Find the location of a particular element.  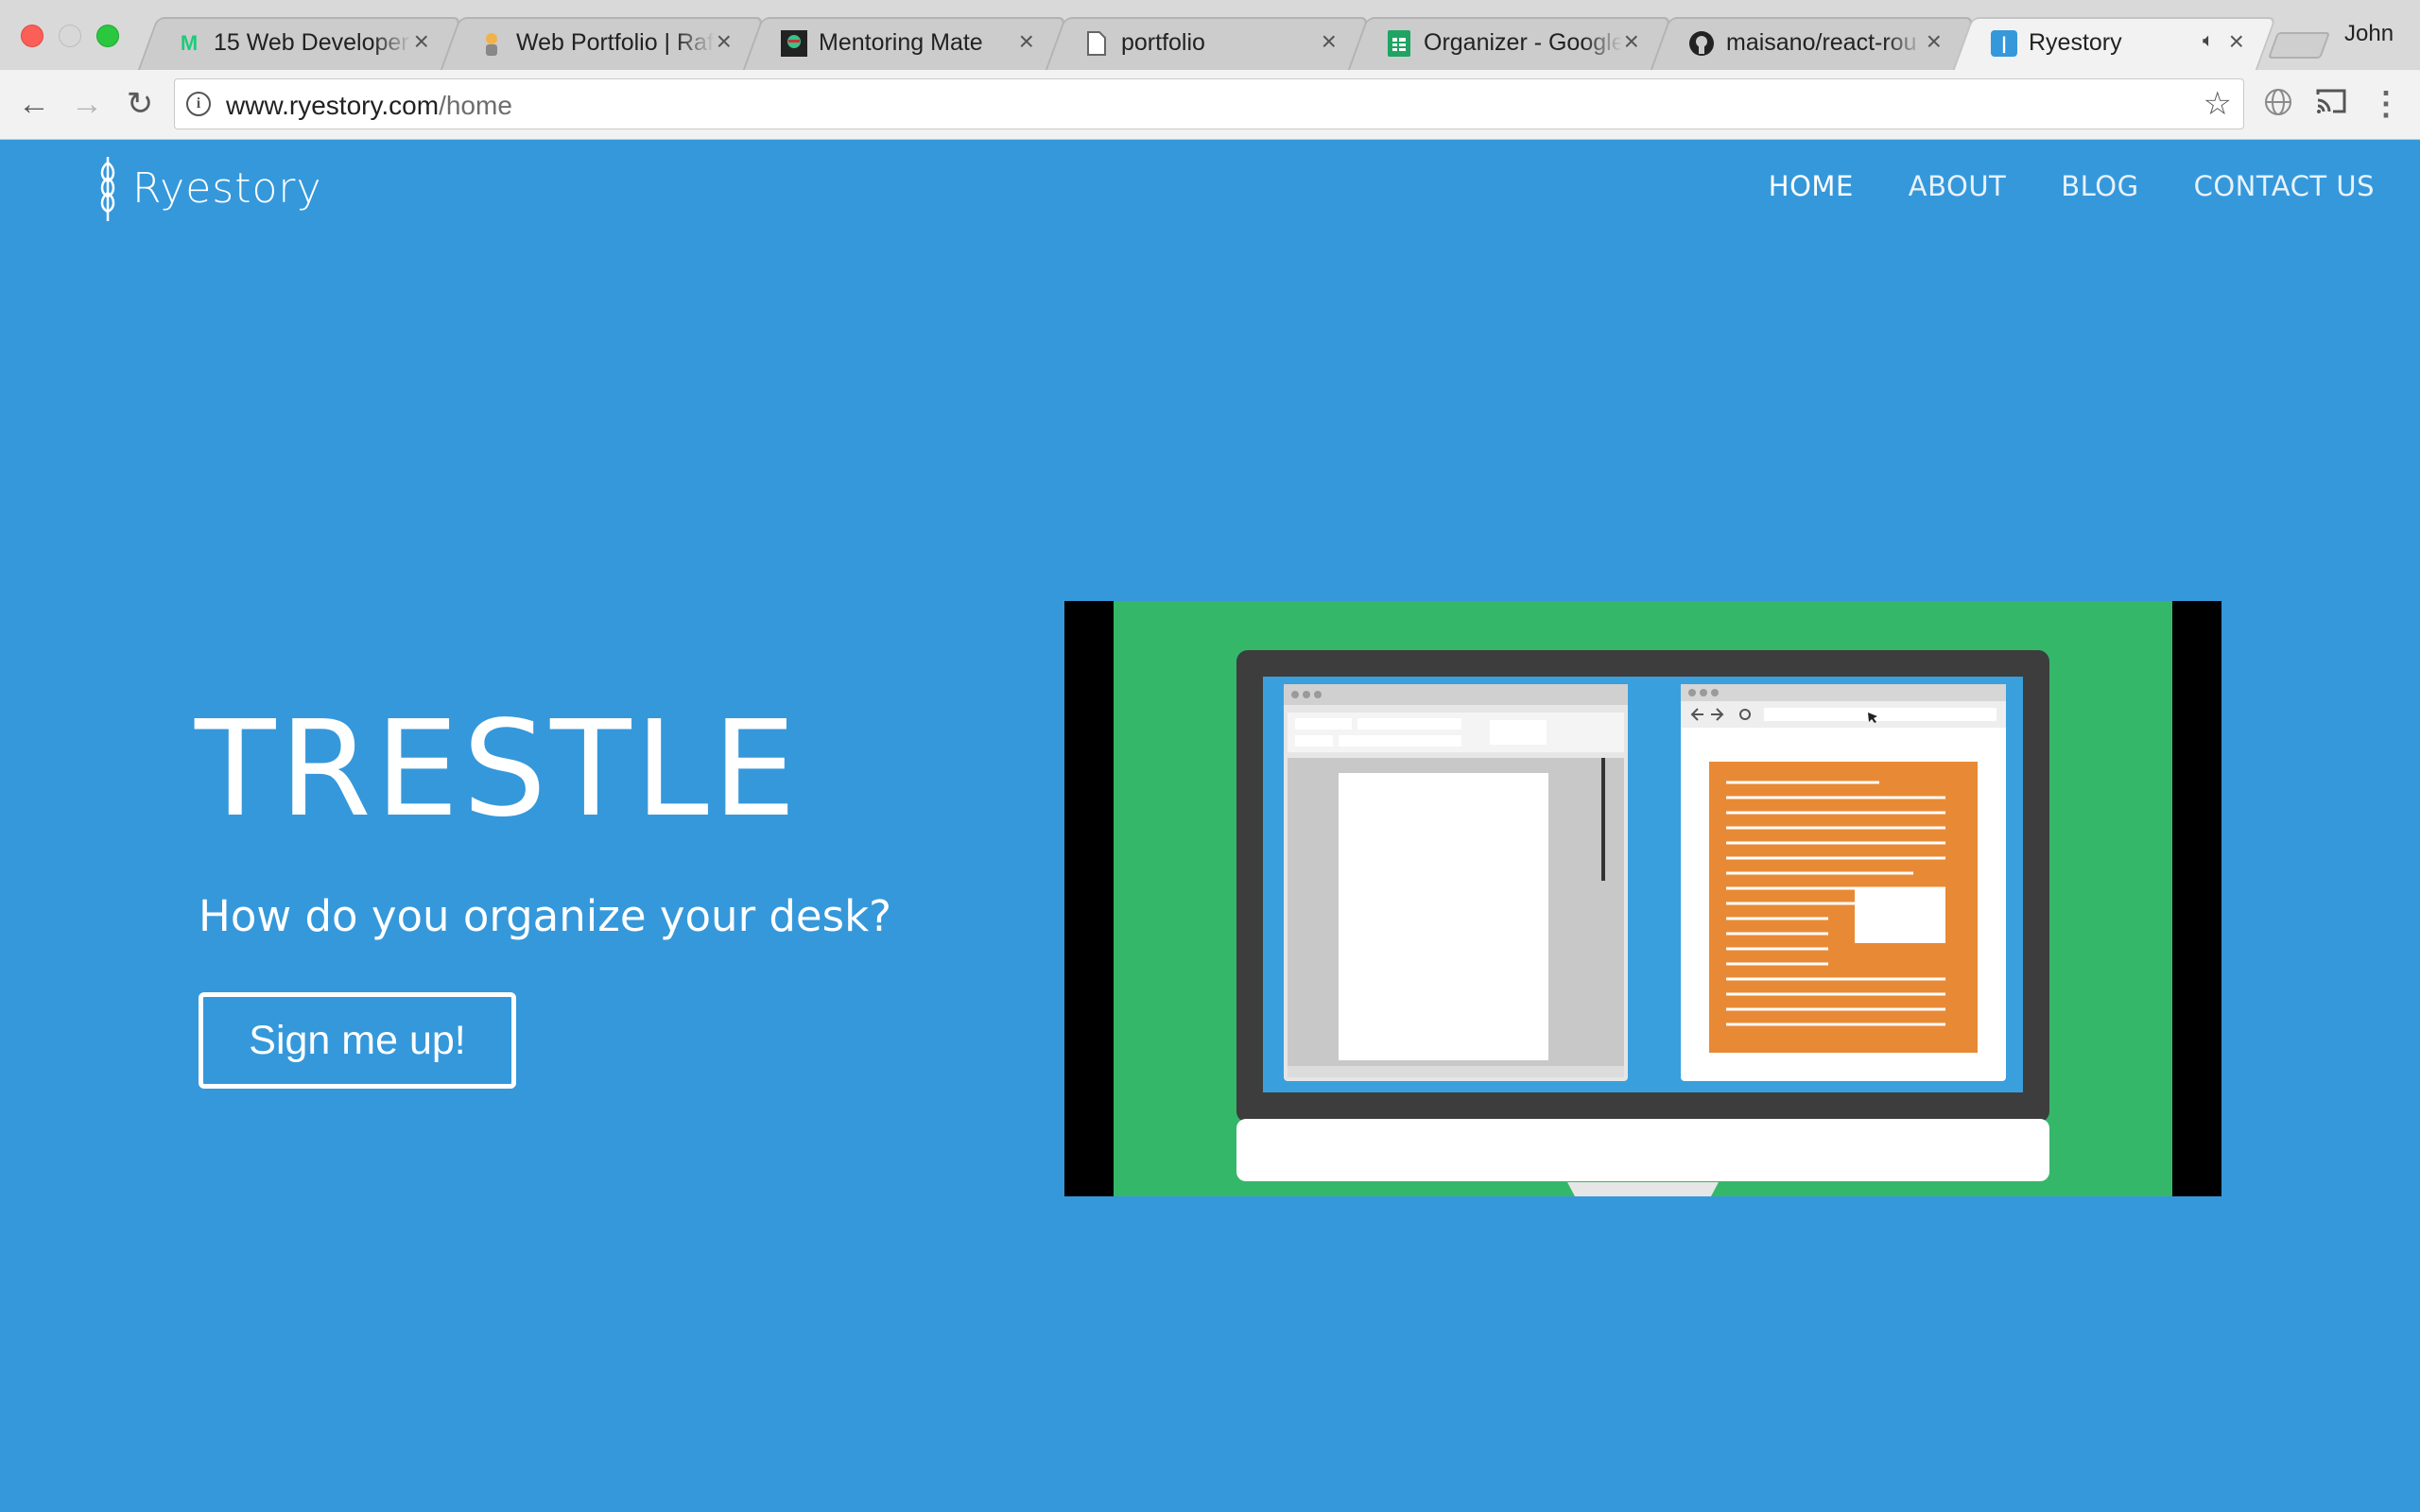

tab-title: Web Portfolio | Raf is located at coordinates (615, 42).